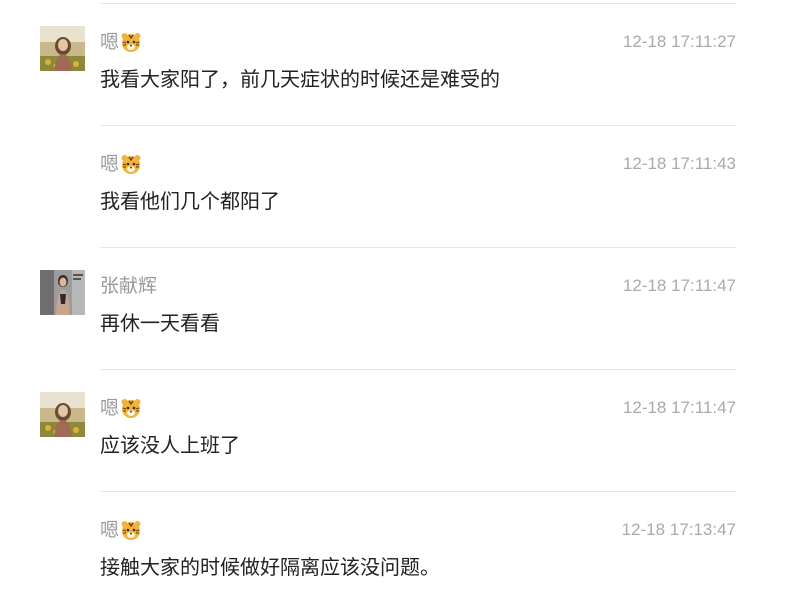  I want to click on sender-name-text: 张献辉, so click(129, 286).